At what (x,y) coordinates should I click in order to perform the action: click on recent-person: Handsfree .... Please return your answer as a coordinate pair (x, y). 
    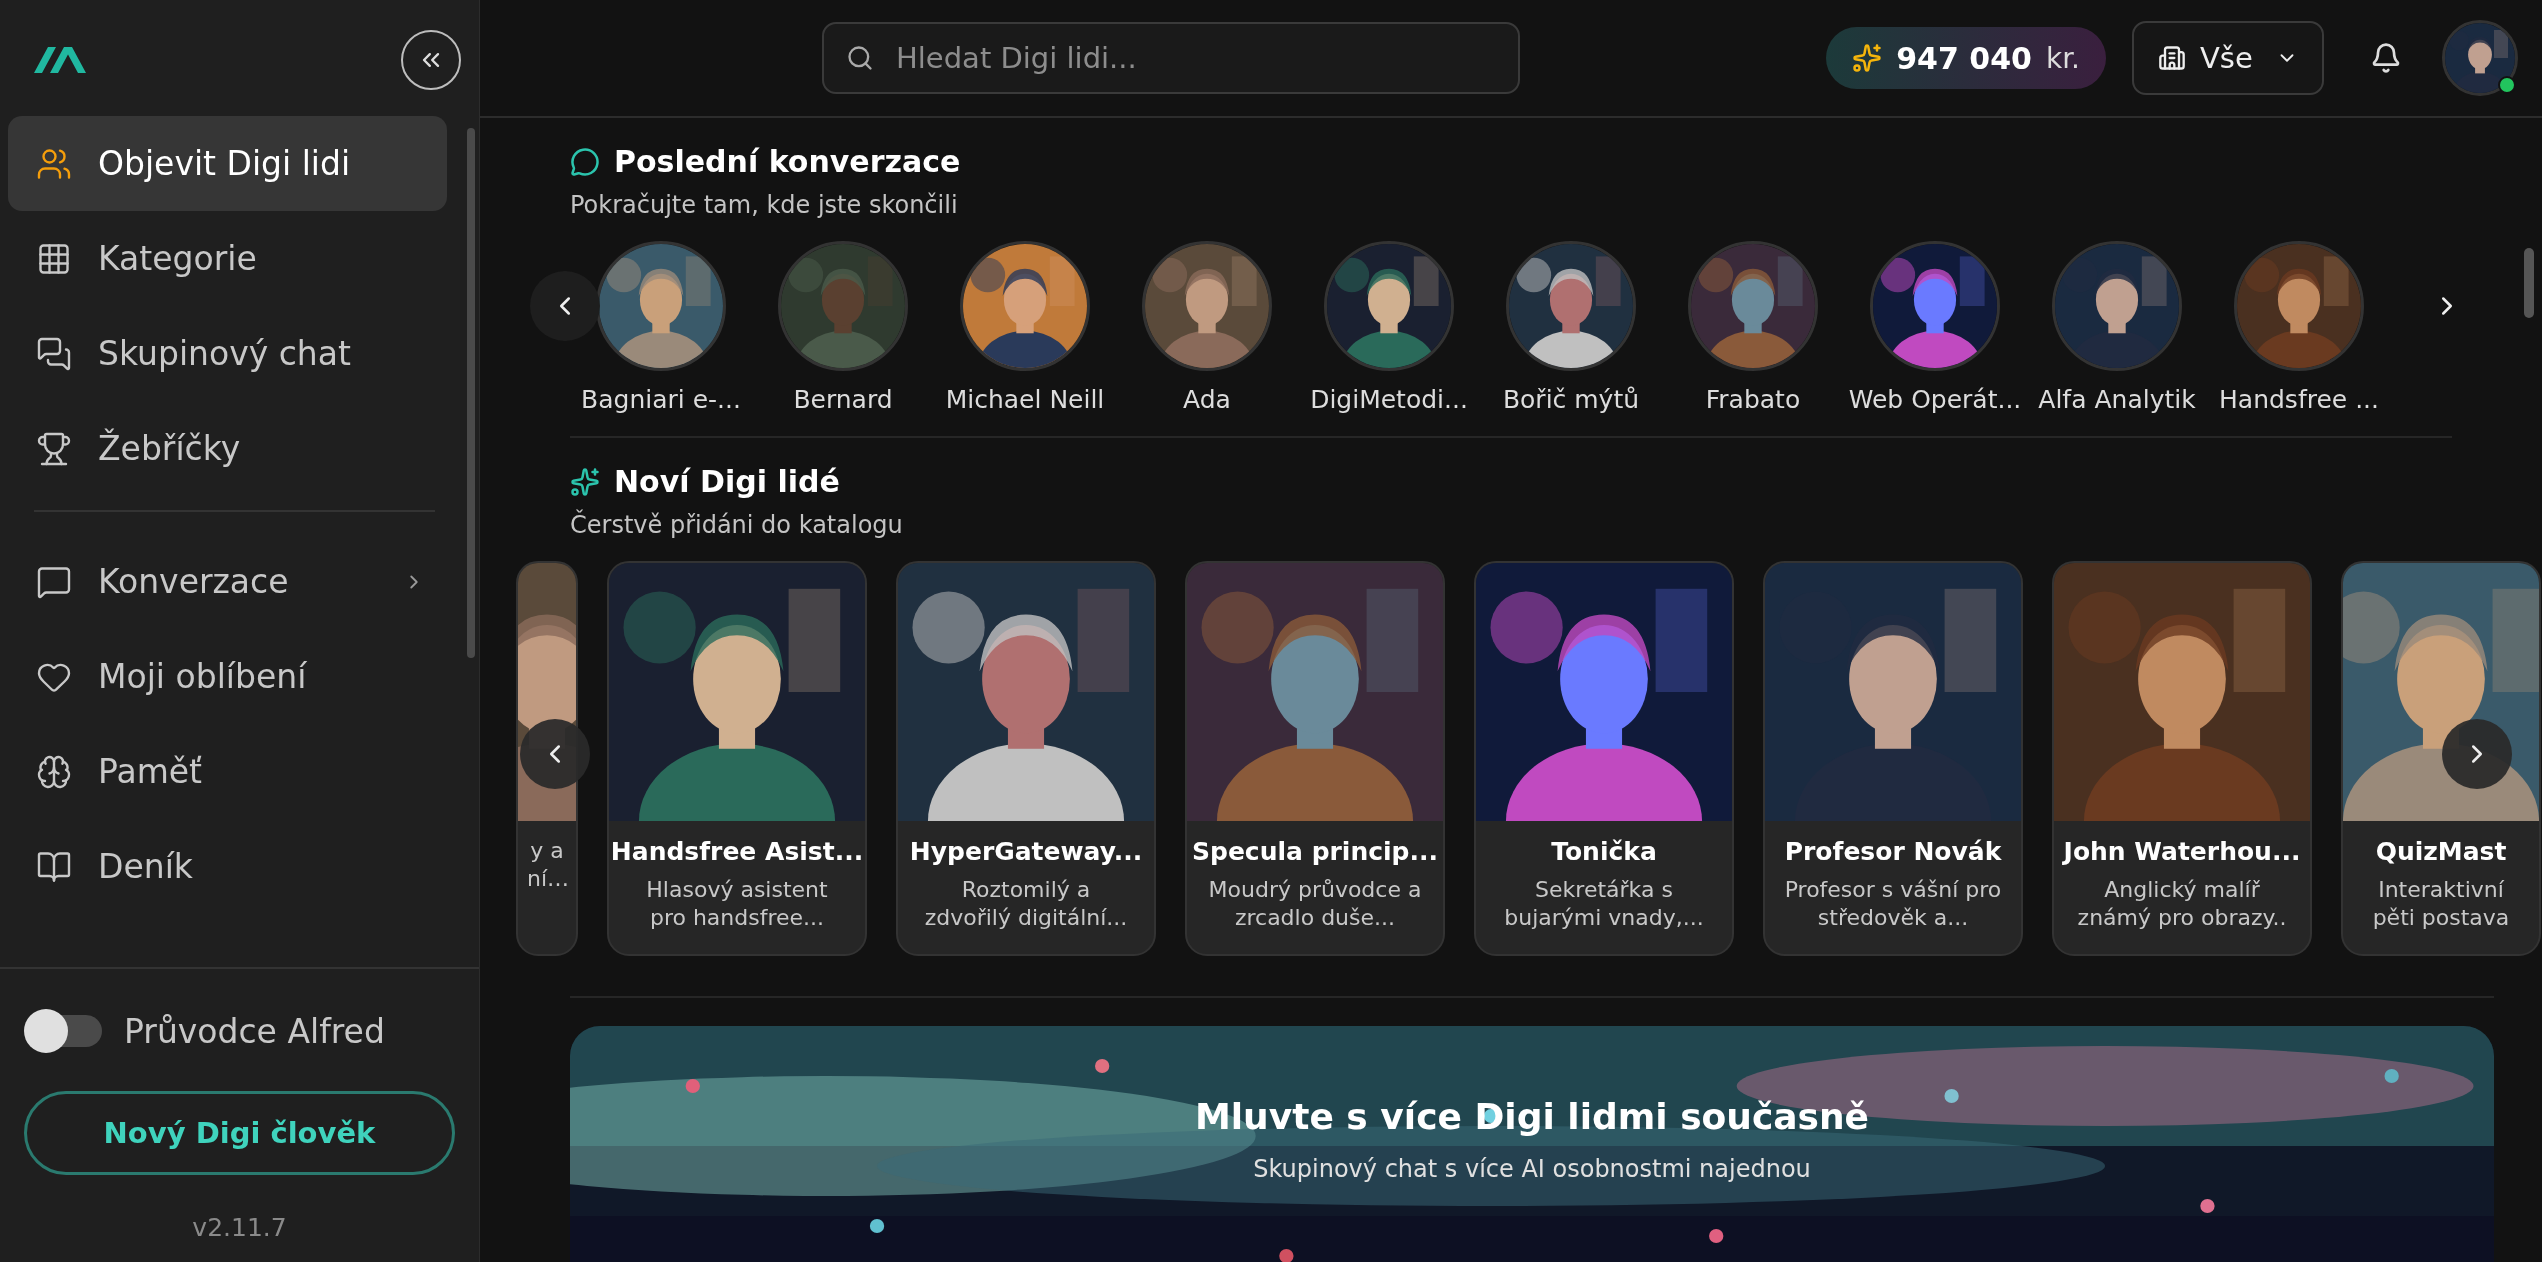
    Looking at the image, I should click on (2299, 327).